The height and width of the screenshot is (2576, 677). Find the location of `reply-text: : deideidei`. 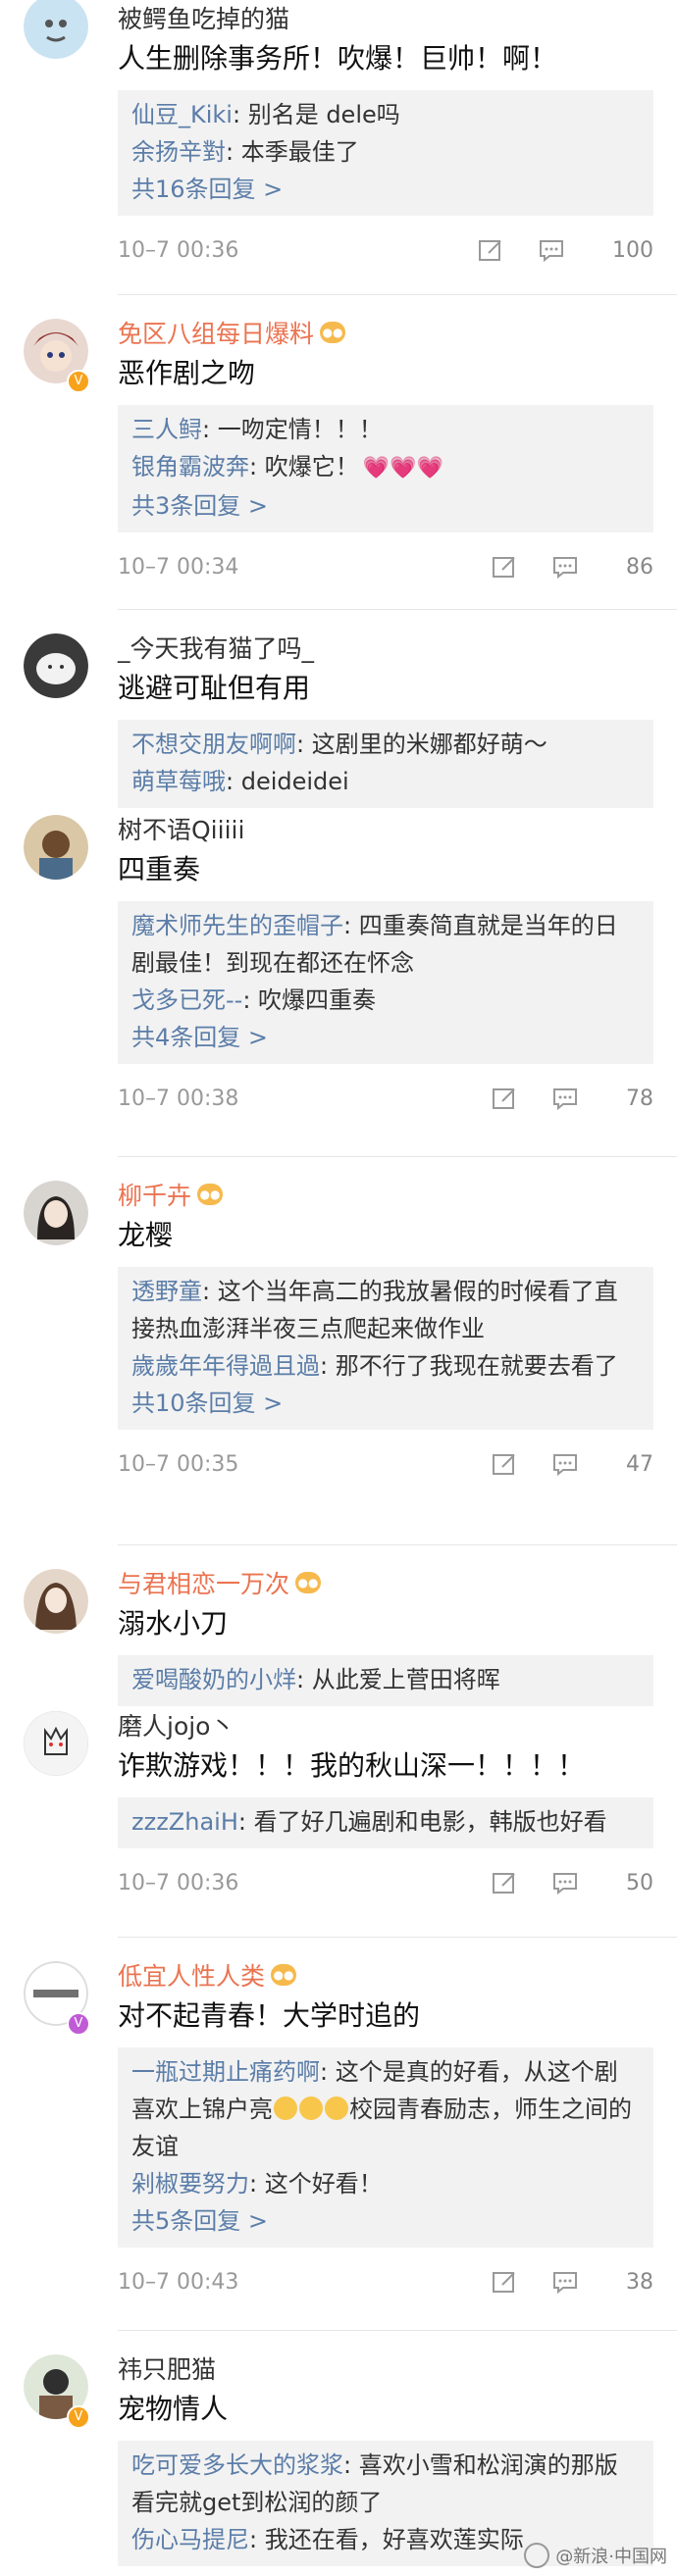

reply-text: : deideidei is located at coordinates (287, 782).